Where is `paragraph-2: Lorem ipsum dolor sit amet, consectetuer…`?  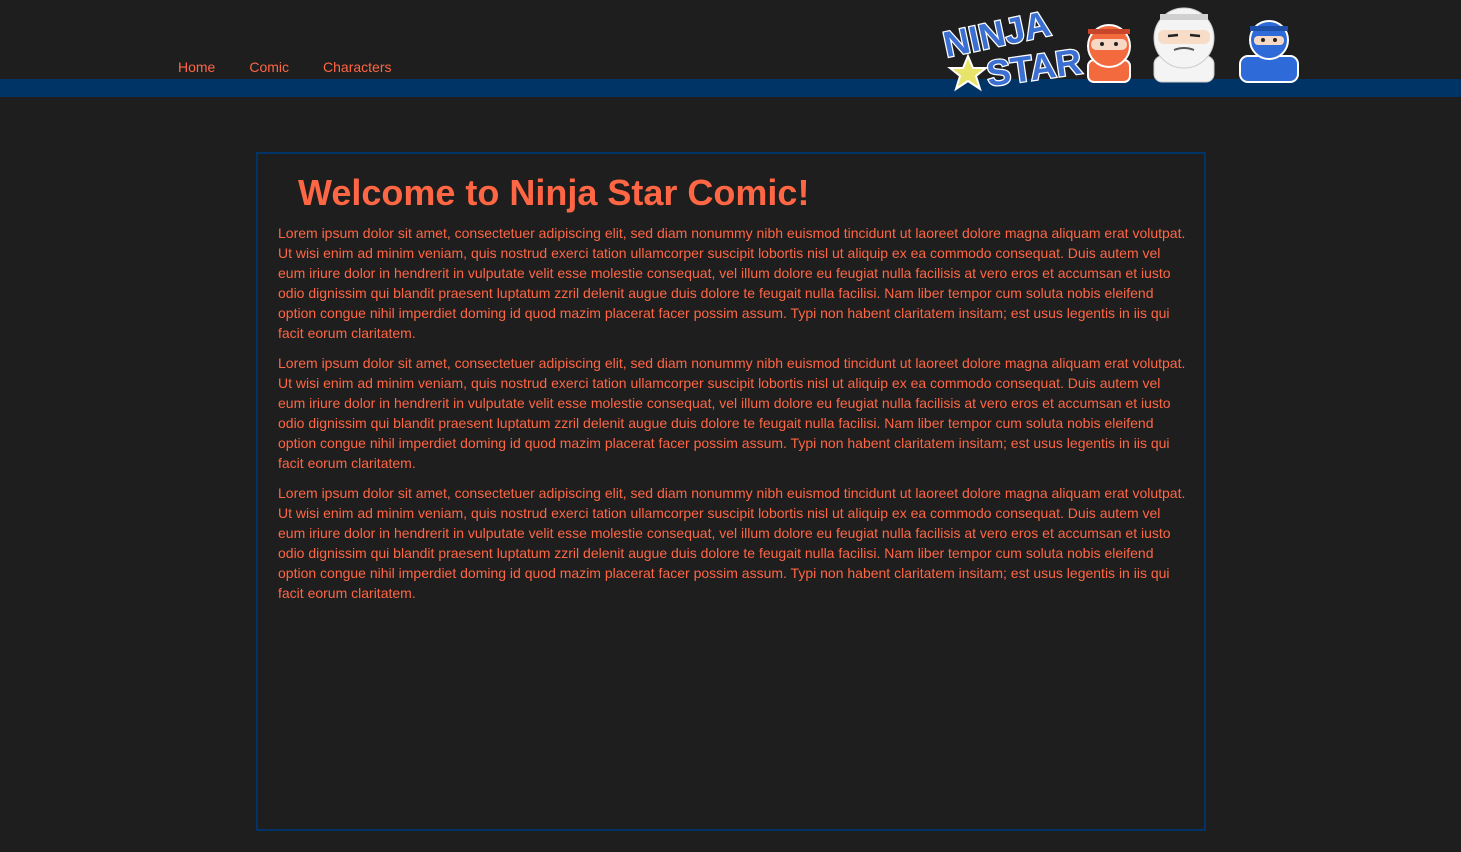 paragraph-2: Lorem ipsum dolor sit amet, consectetuer… is located at coordinates (732, 413).